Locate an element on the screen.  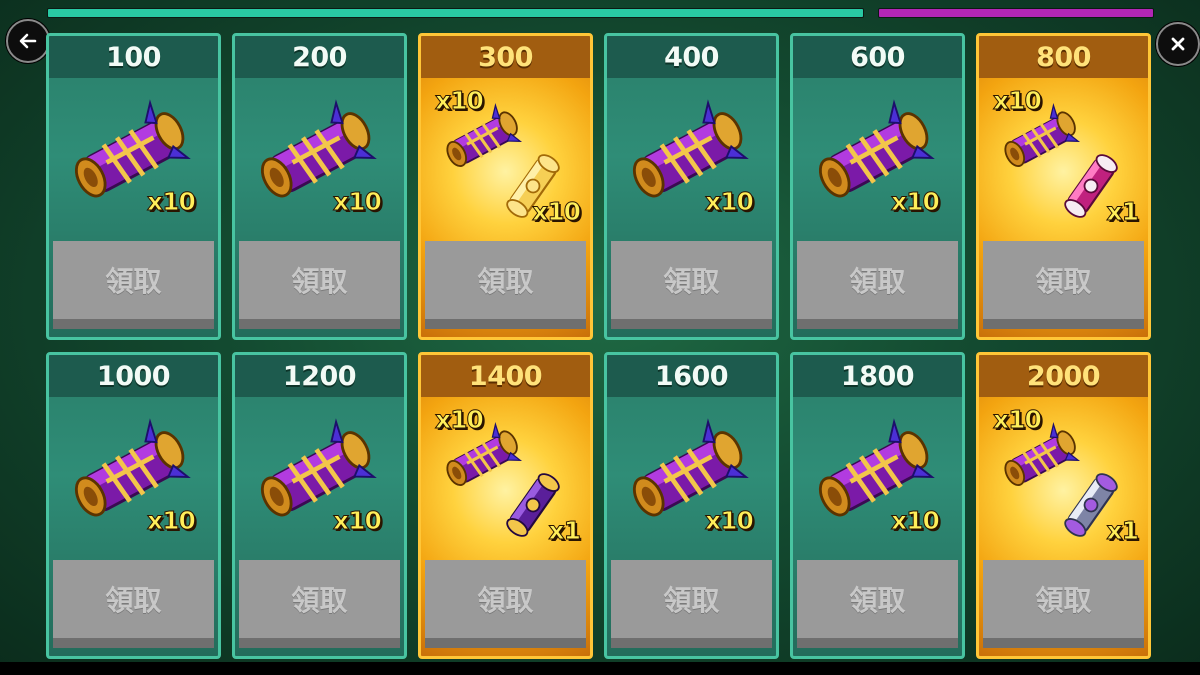
reward-card-1600: 1600 x10 領取 is located at coordinates (691, 505).